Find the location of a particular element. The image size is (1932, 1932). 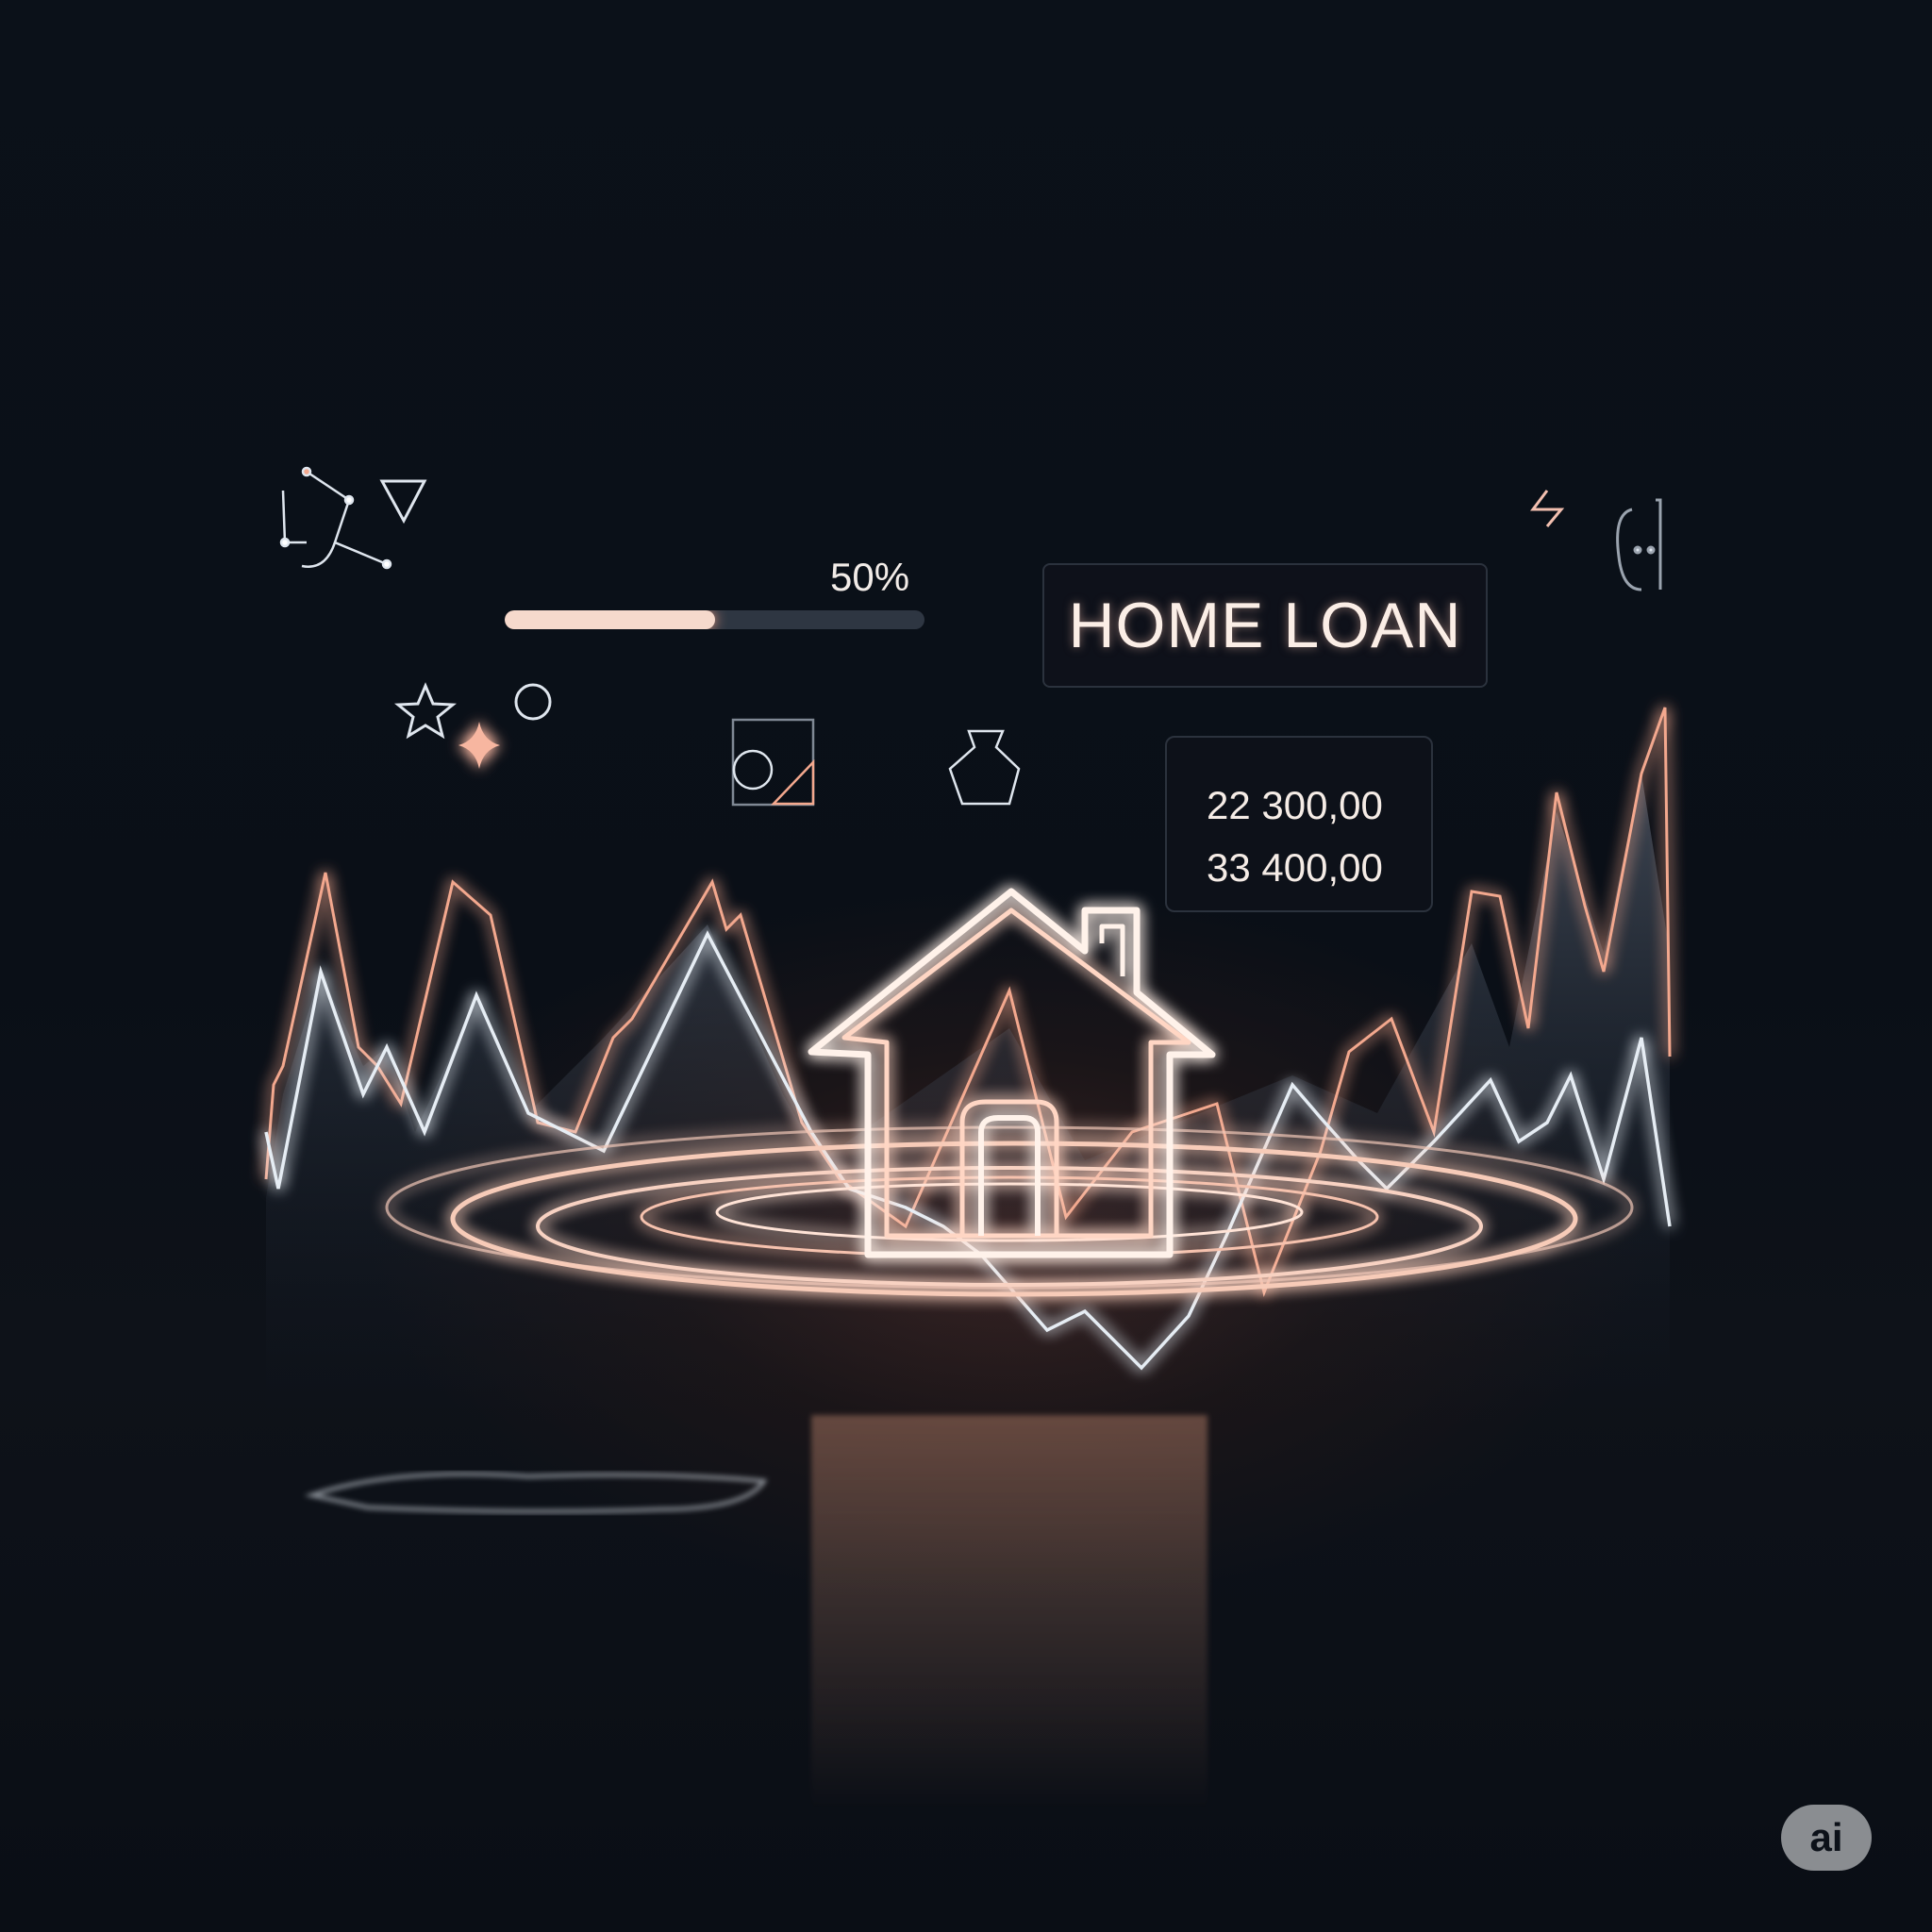

triangle-icon is located at coordinates (403, 502).